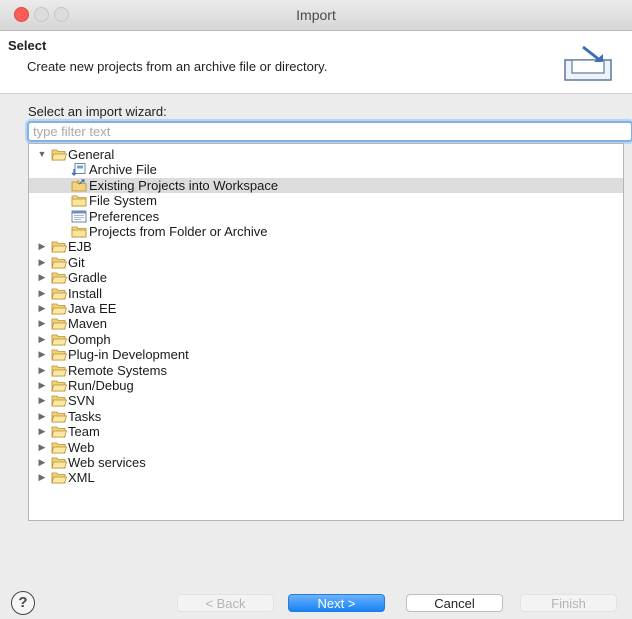  What do you see at coordinates (326, 431) in the screenshot?
I see `tree-item: ▶ Team` at bounding box center [326, 431].